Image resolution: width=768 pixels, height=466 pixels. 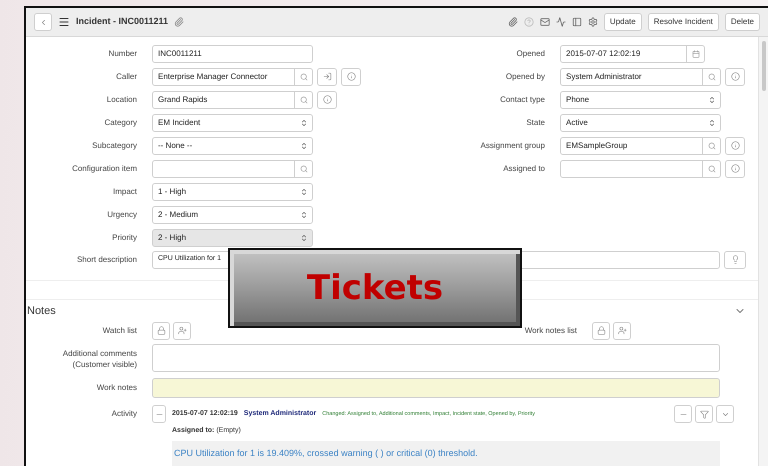 I want to click on window-title: Incident - INC0011211, so click(x=122, y=21).